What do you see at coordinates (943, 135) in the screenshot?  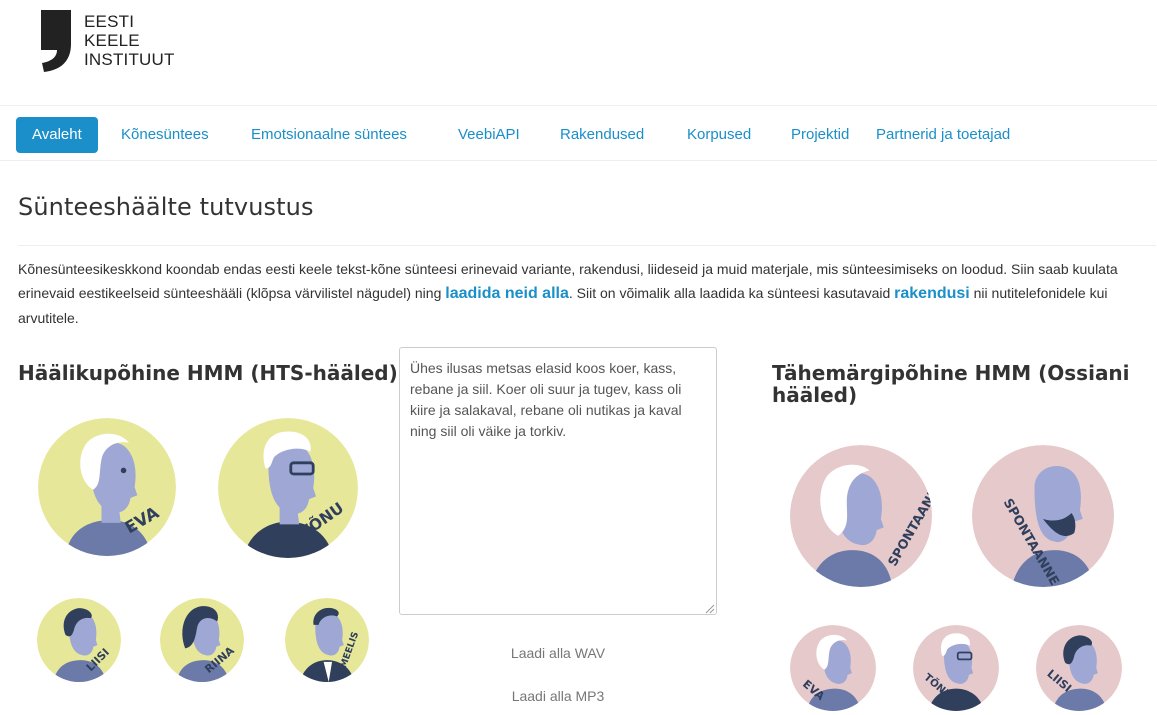 I see `nav-item-partnerid-ja-toetajad: Partnerid ja toetajad` at bounding box center [943, 135].